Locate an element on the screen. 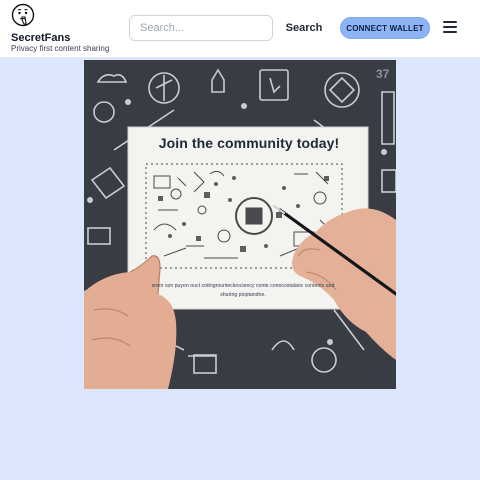 Image resolution: width=480 pixels, height=480 pixels. search-button: Search is located at coordinates (304, 28).